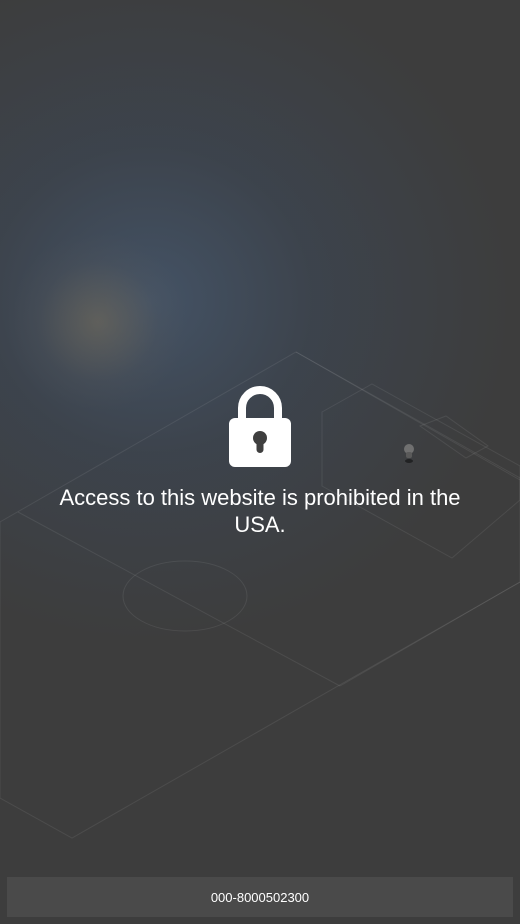 The height and width of the screenshot is (924, 520). I want to click on footer-bar: 000-8000502300, so click(260, 897).